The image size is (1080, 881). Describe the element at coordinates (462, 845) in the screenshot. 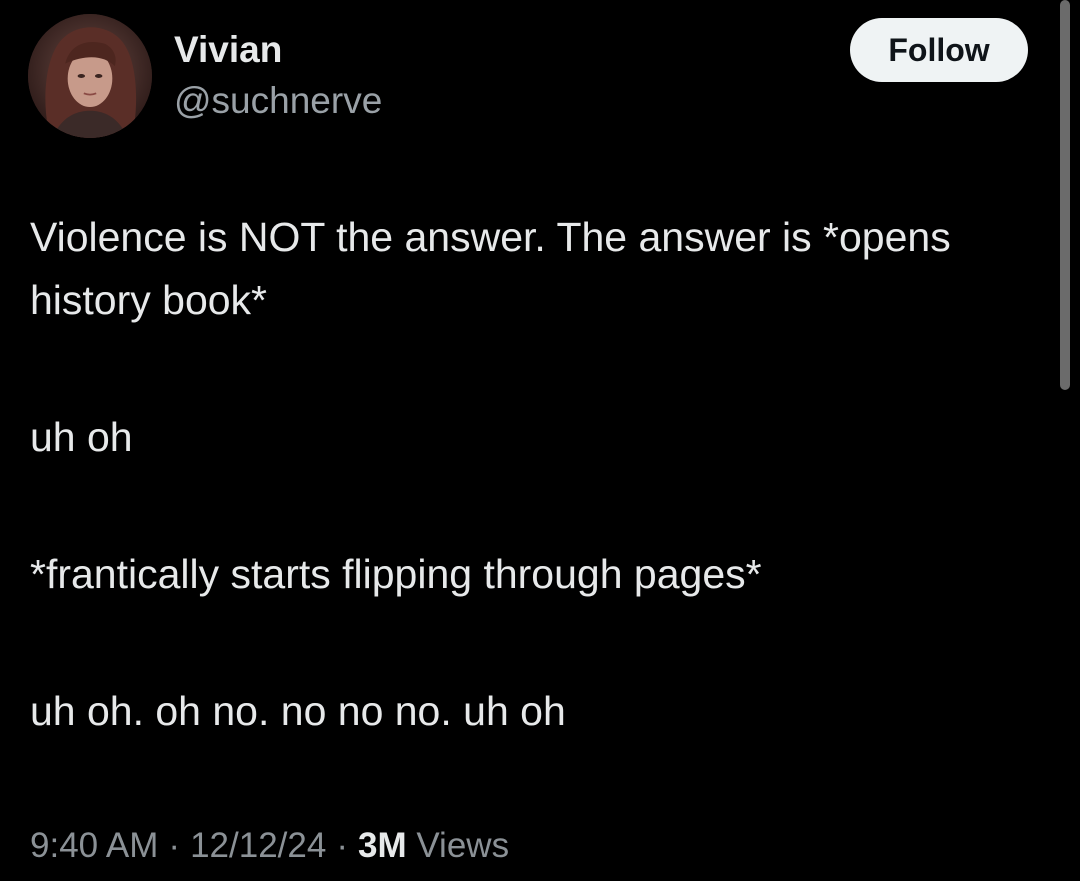

I see `views-label: Views` at that location.